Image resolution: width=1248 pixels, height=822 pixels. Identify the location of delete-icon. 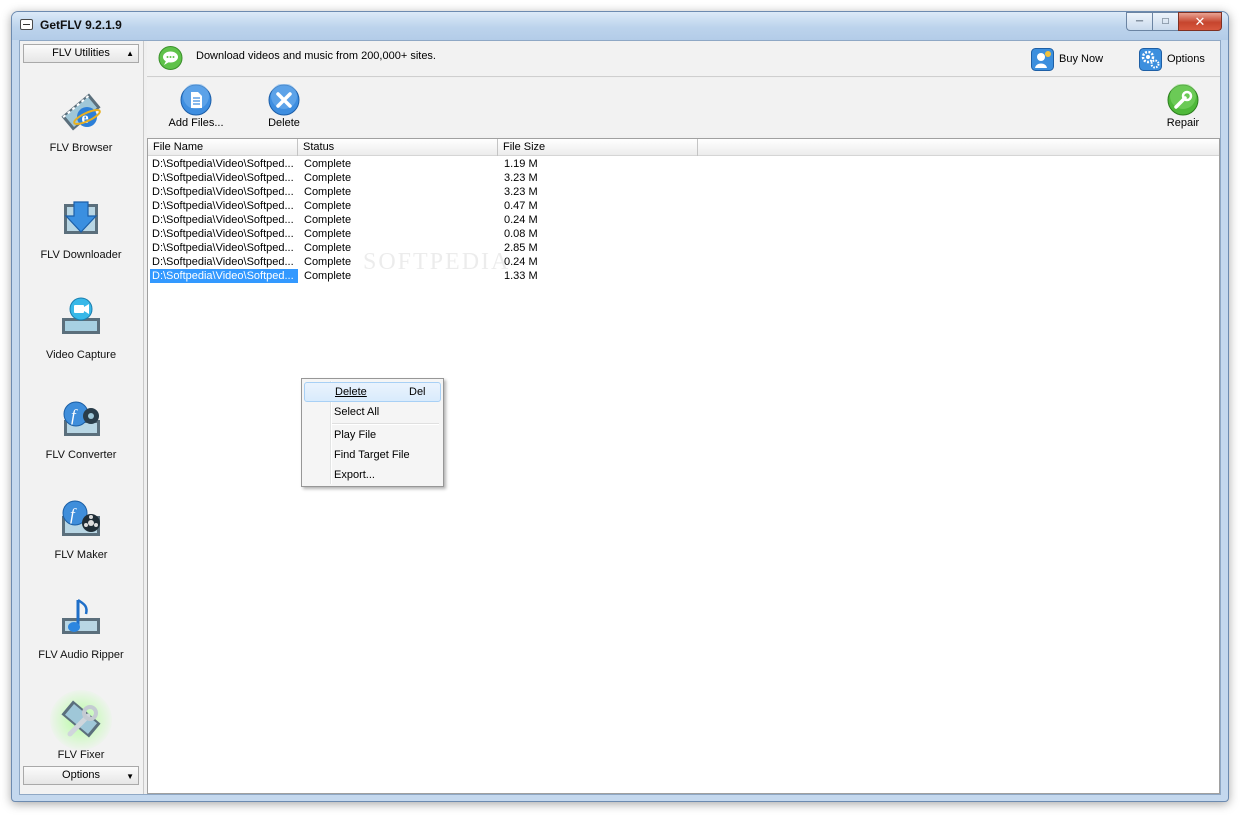
(284, 100).